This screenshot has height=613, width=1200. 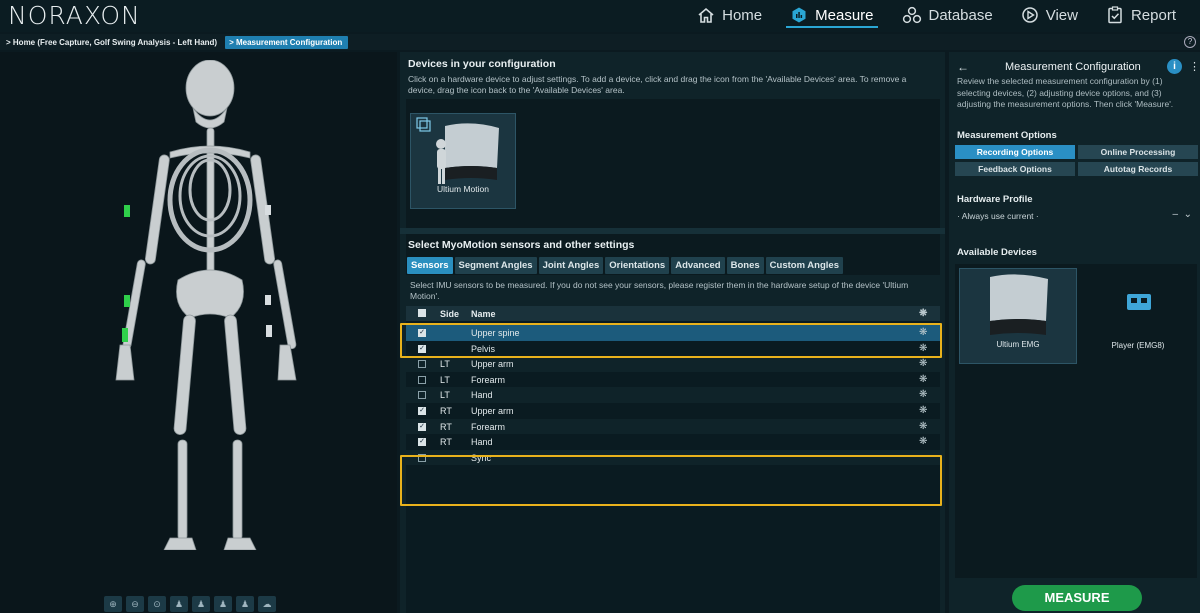 I want to click on devices-title: Devices in your configuration, so click(x=482, y=64).